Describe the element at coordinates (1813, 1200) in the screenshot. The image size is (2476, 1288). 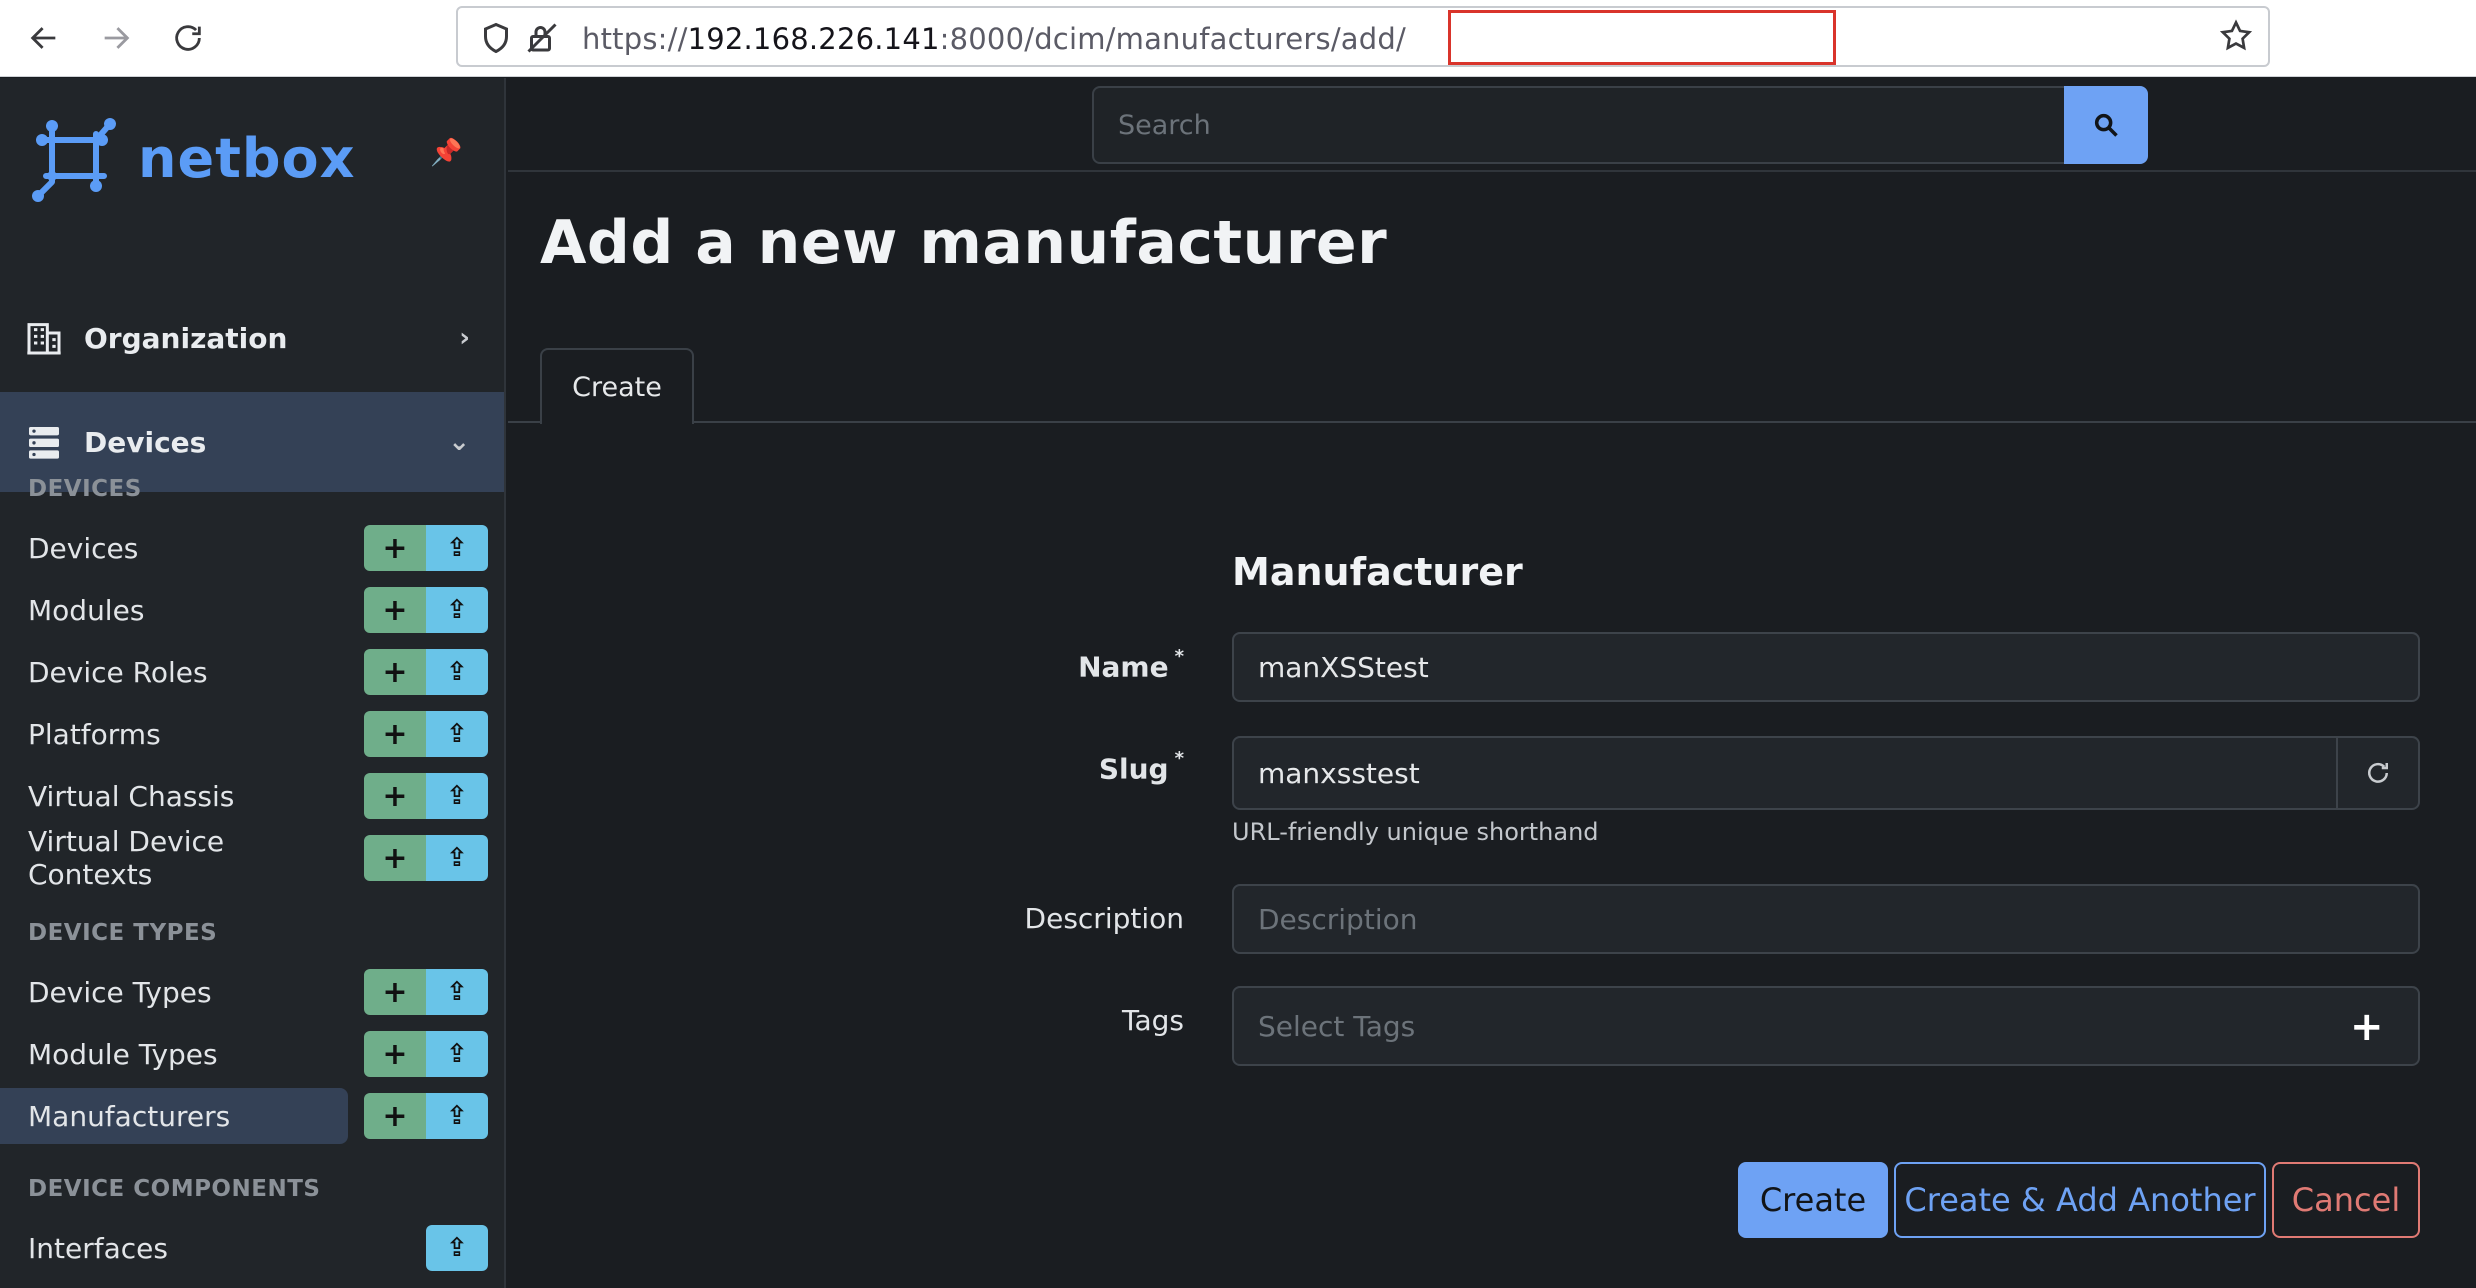
I see `create-button: Create` at that location.